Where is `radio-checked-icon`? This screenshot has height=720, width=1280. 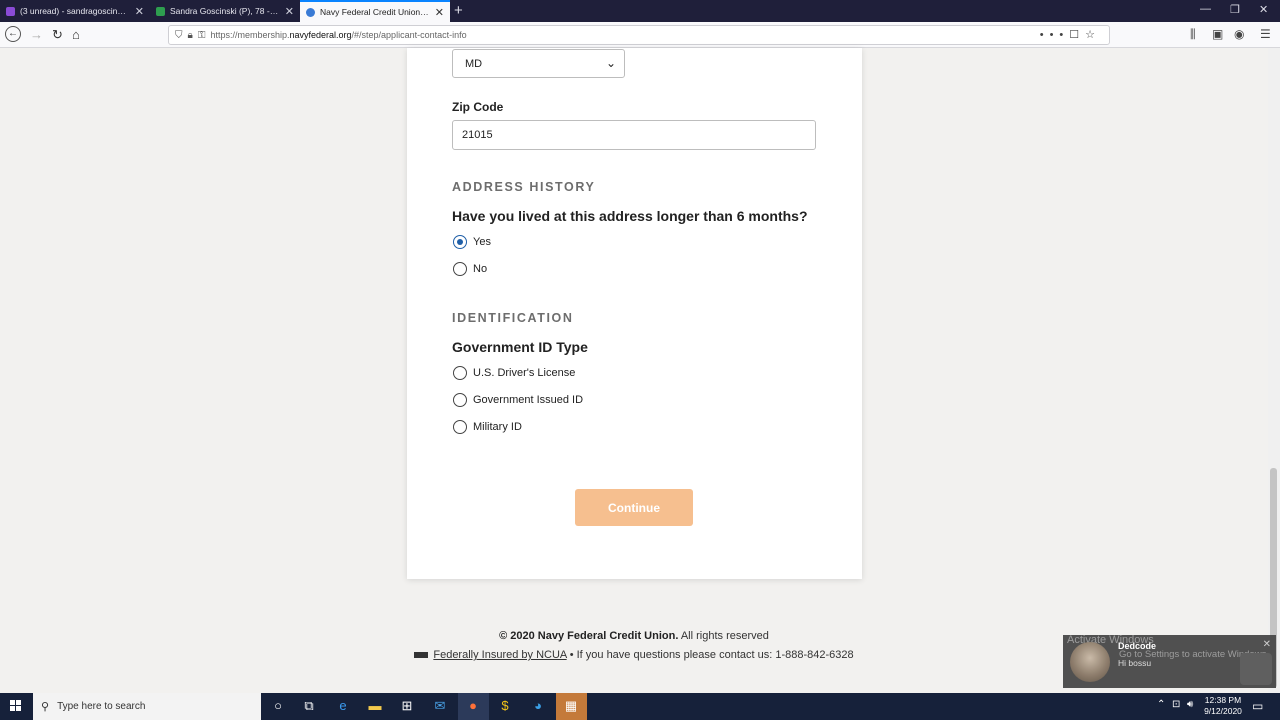 radio-checked-icon is located at coordinates (460, 242).